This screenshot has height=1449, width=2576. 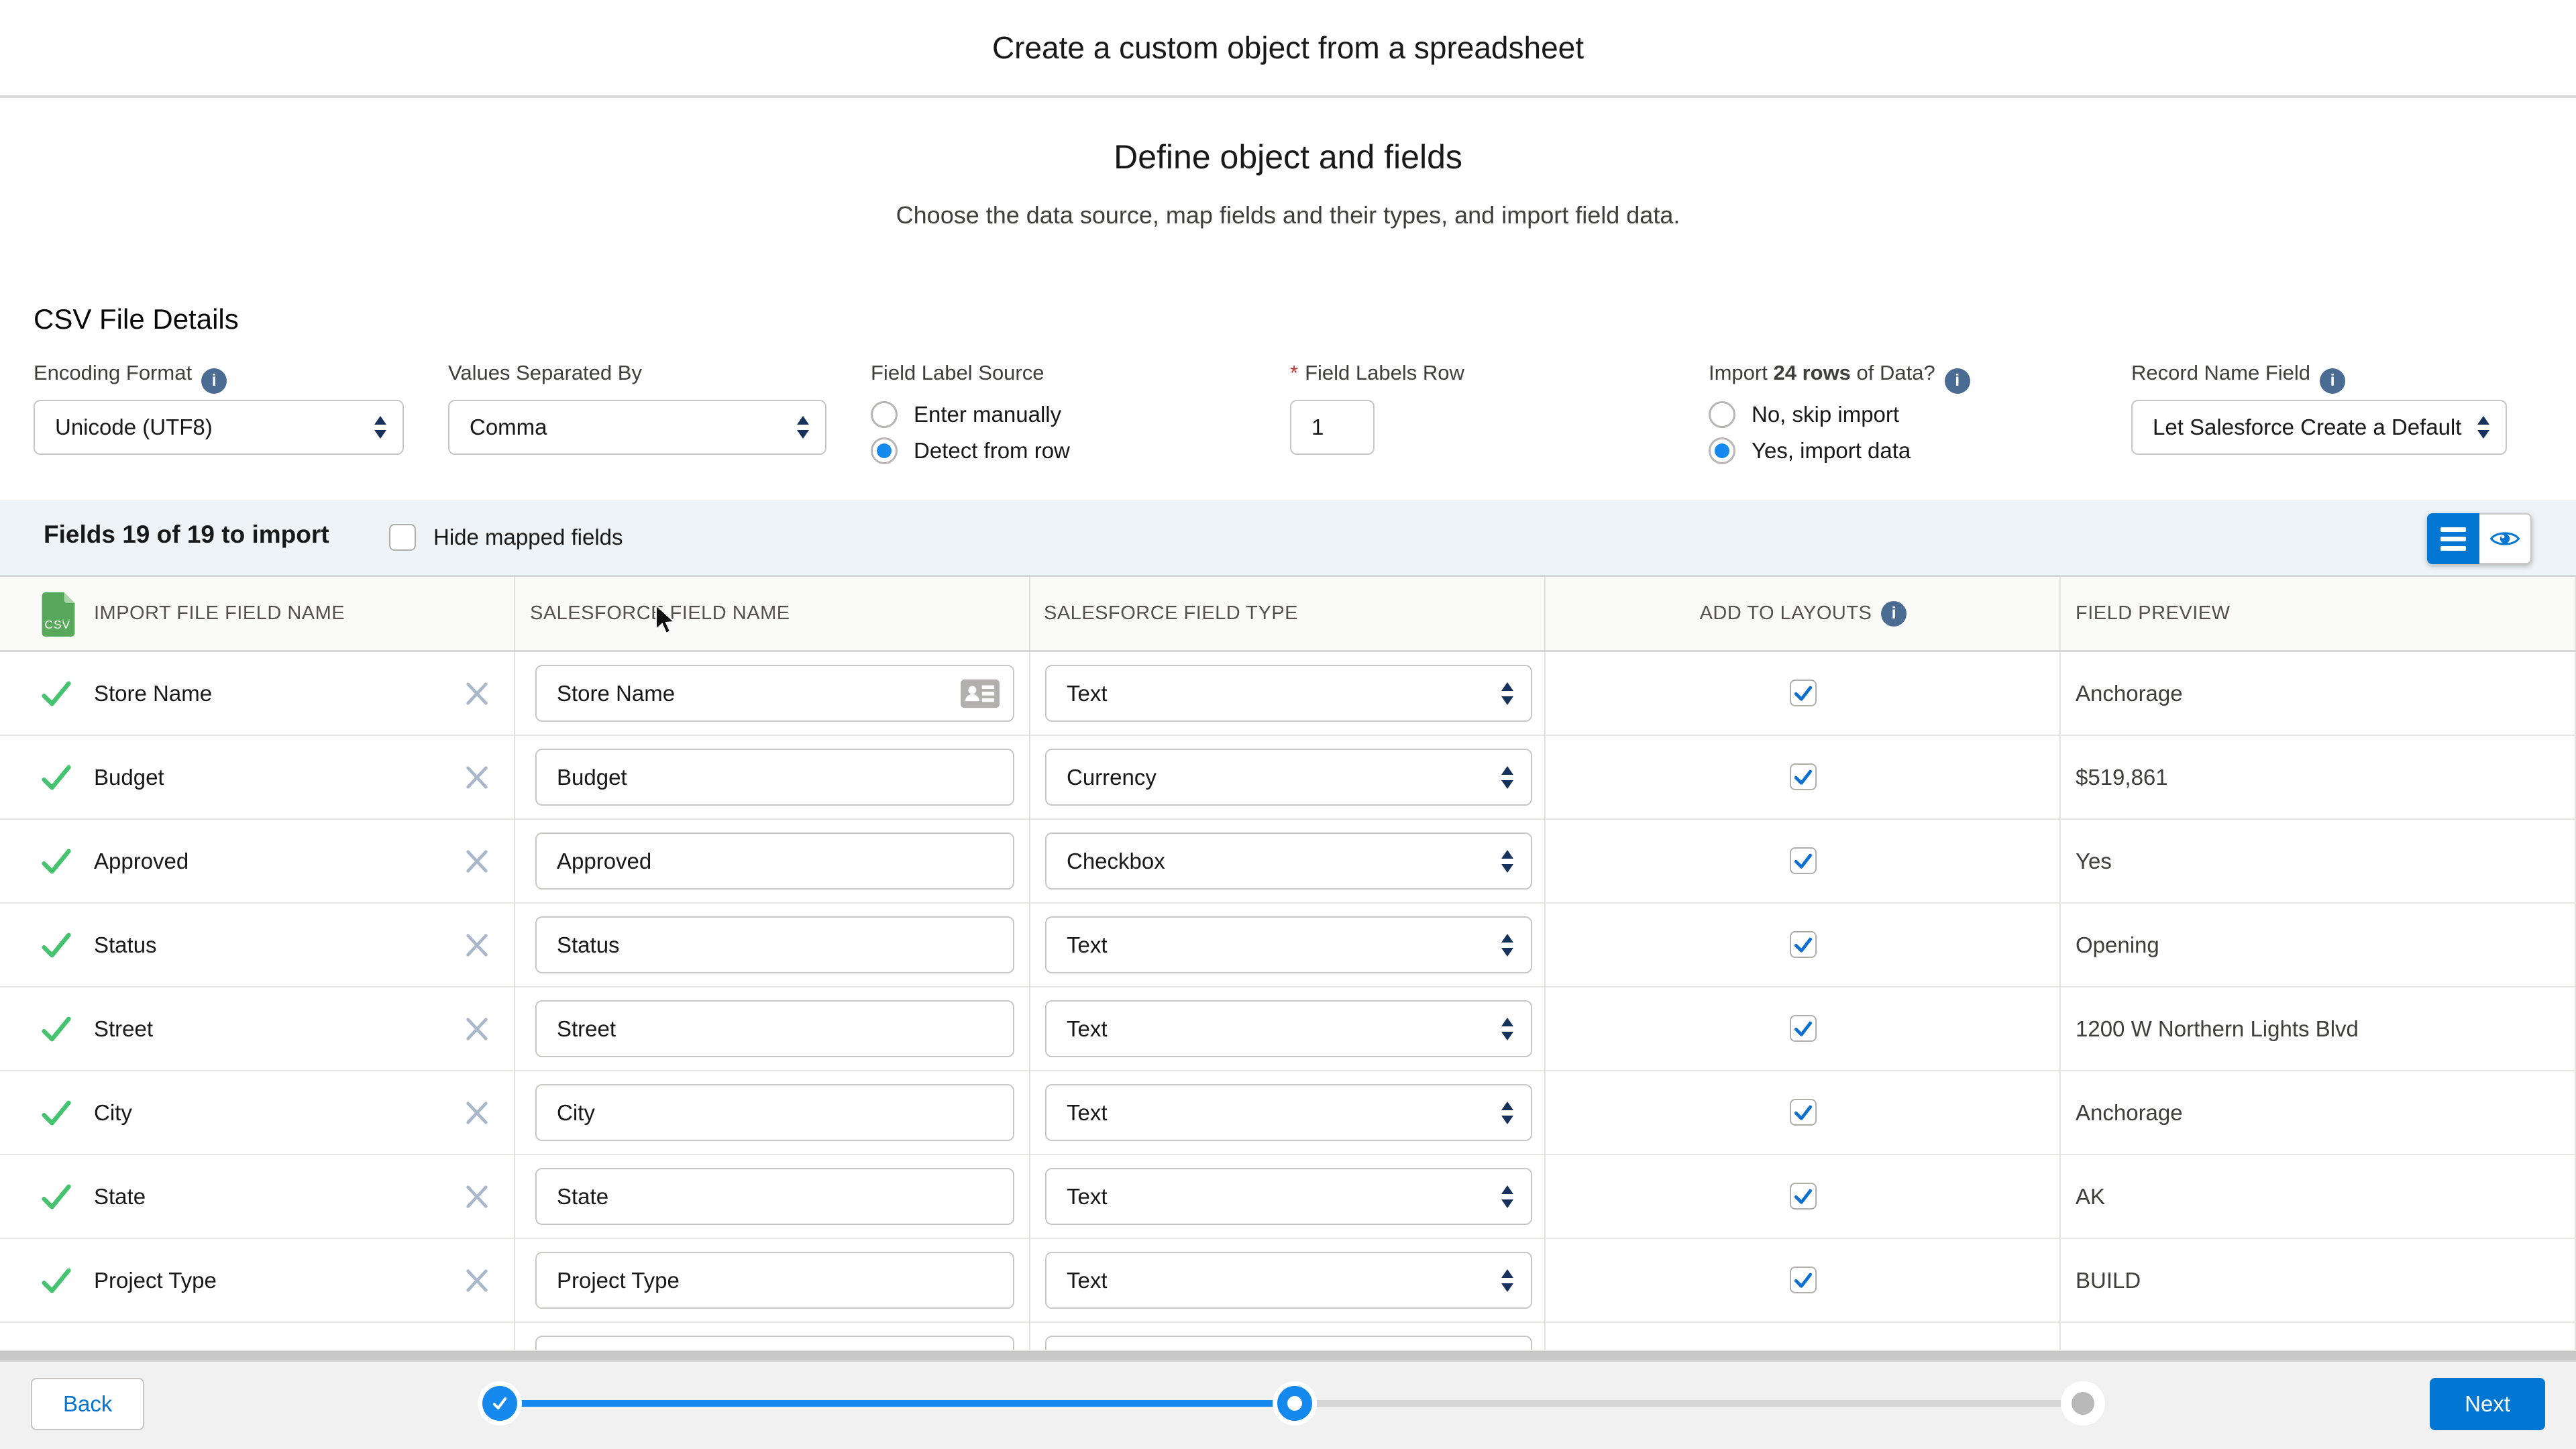 I want to click on radio-no-skip-import: No, skip import, so click(x=1804, y=414).